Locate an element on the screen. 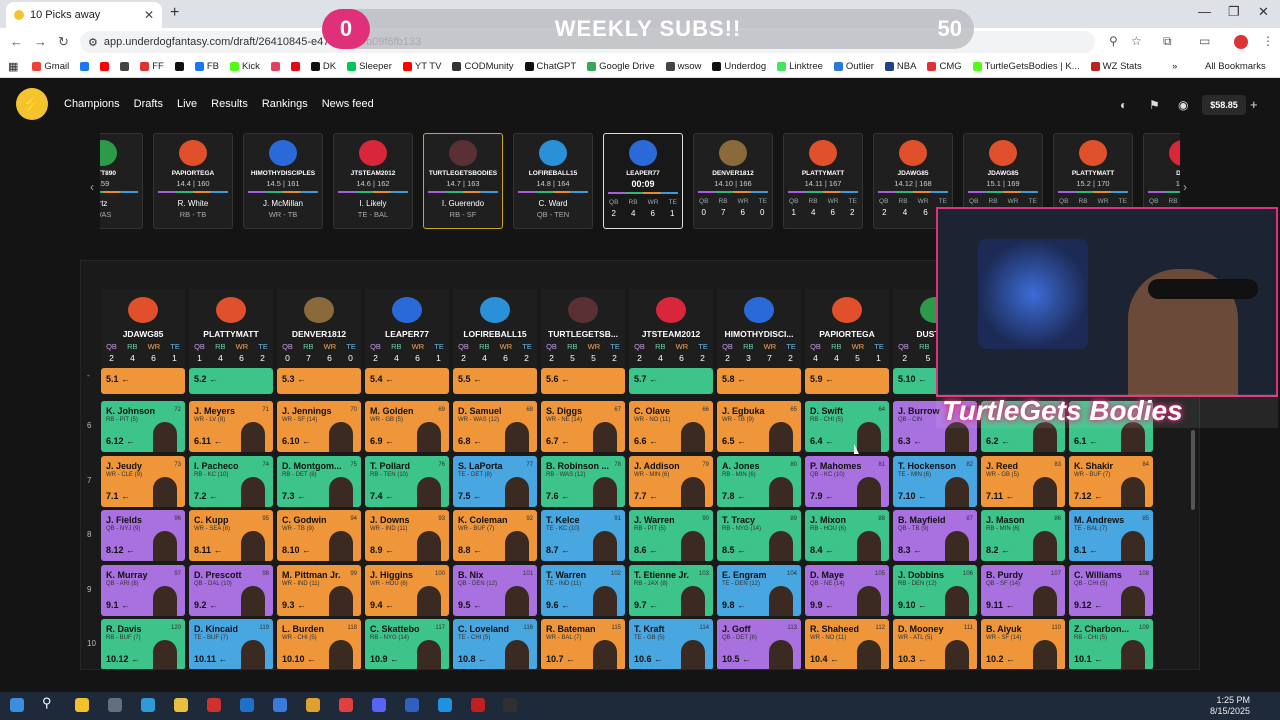 The width and height of the screenshot is (1280, 720). pick-card: JTSTEAM2012 14.6 | 162 I. Likely TE - BAL is located at coordinates (373, 181).